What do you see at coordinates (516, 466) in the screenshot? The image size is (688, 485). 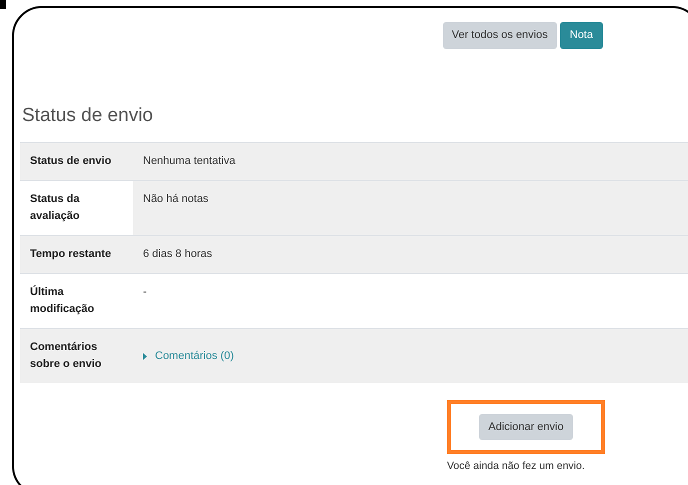 I see `submission-note: Você ainda não fez um envio.` at bounding box center [516, 466].